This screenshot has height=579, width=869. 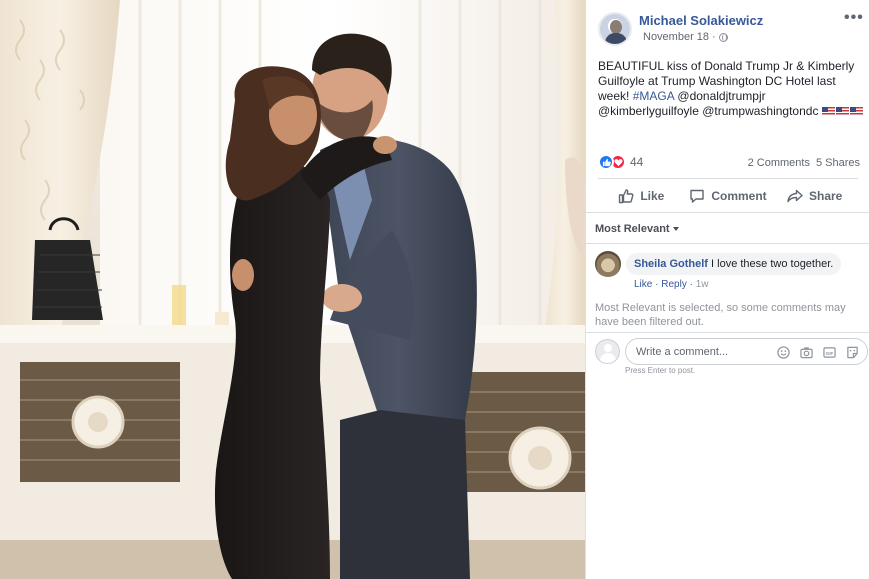 What do you see at coordinates (826, 196) in the screenshot?
I see `share-label: Share` at bounding box center [826, 196].